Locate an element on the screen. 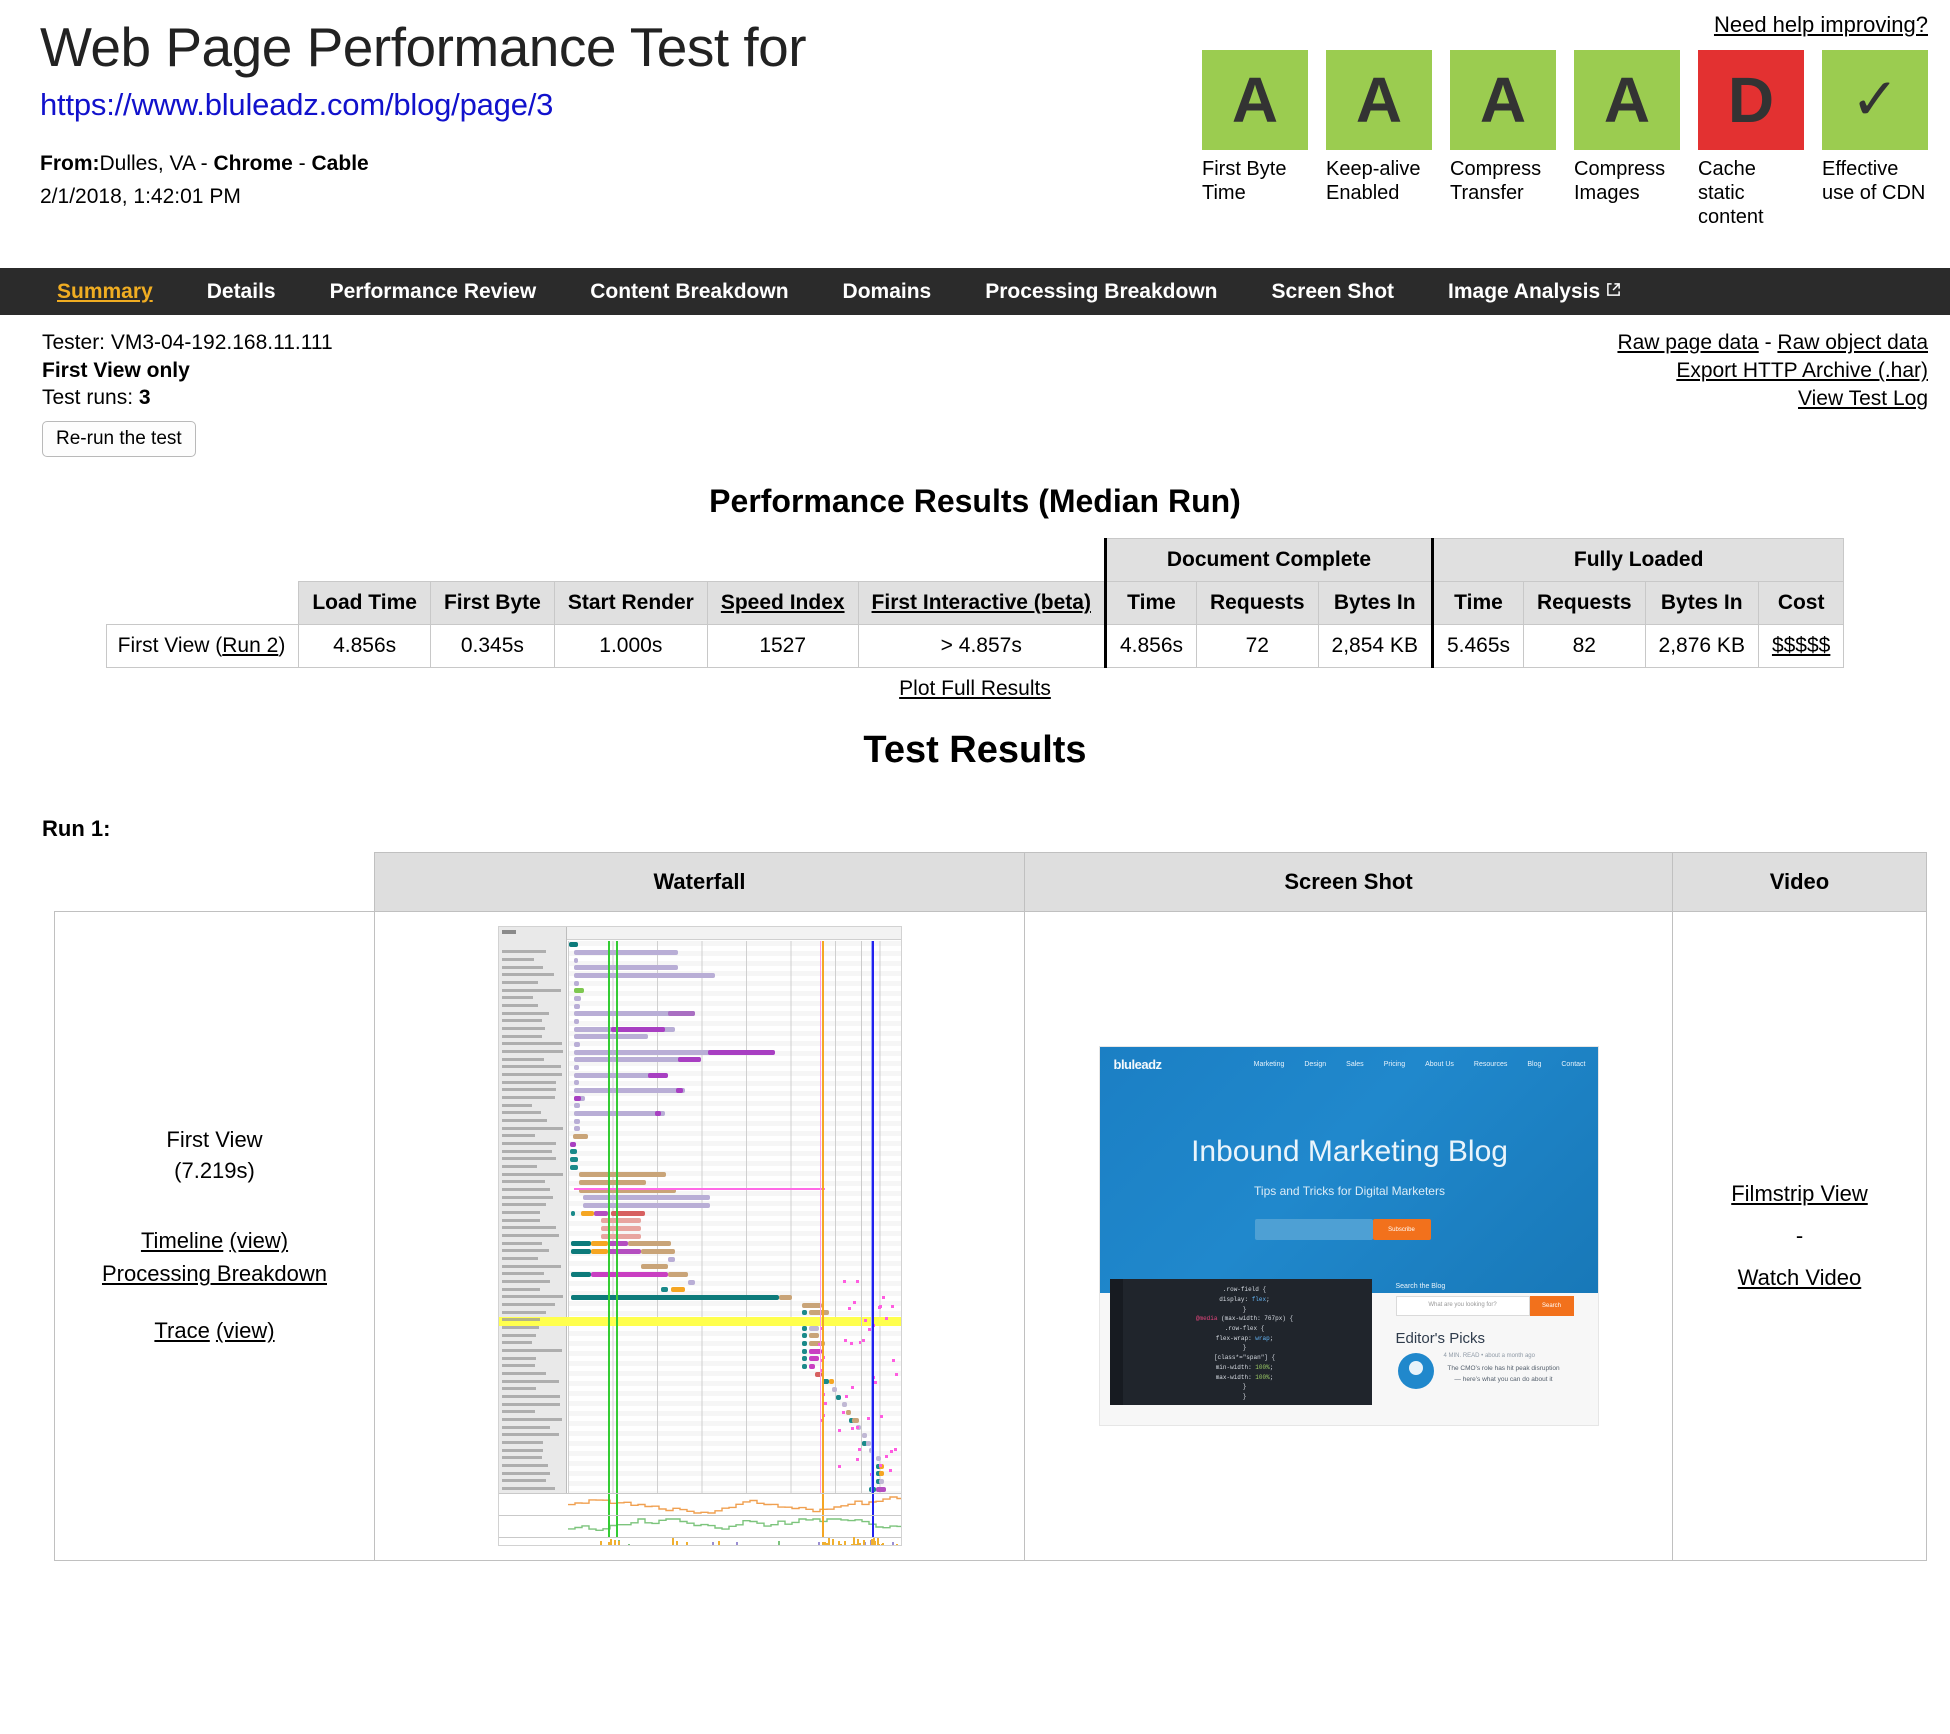 This screenshot has height=1734, width=1950. cost-link: $$$$$ is located at coordinates (1801, 645).